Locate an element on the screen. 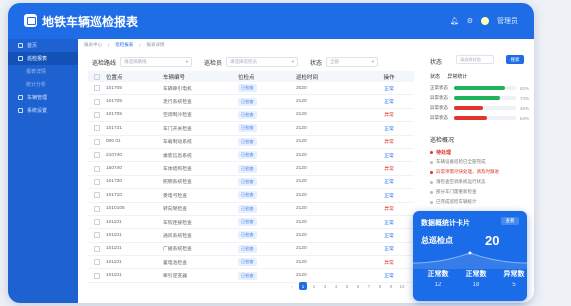  sidebar-item: 系统设置 is located at coordinates (43, 110).